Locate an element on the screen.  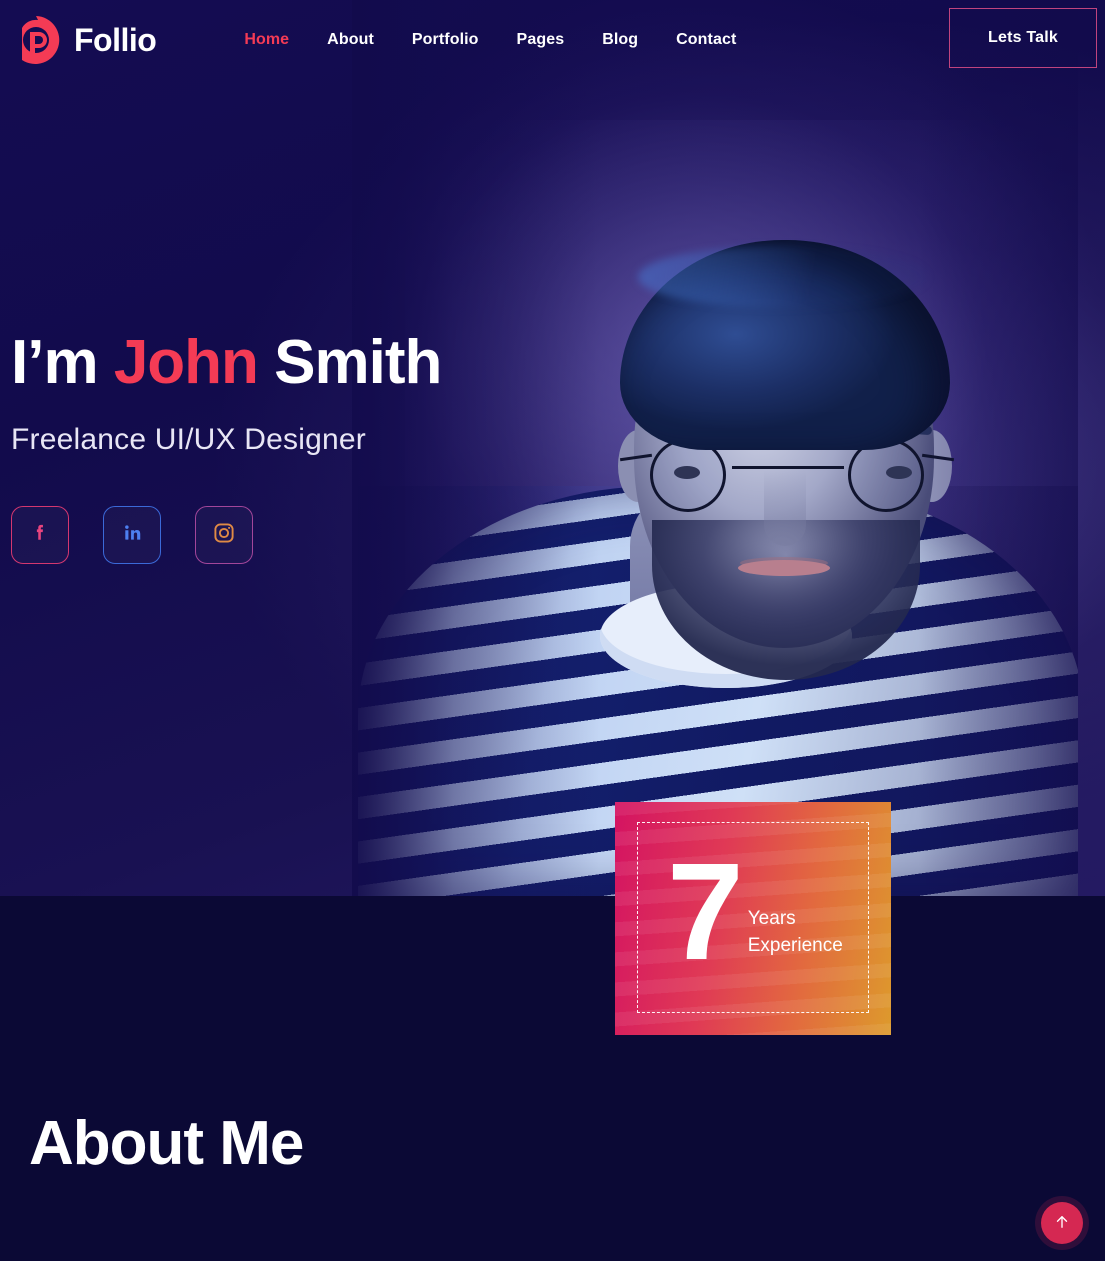
experience-badge: 7 Years Experience is located at coordinates (753, 918).